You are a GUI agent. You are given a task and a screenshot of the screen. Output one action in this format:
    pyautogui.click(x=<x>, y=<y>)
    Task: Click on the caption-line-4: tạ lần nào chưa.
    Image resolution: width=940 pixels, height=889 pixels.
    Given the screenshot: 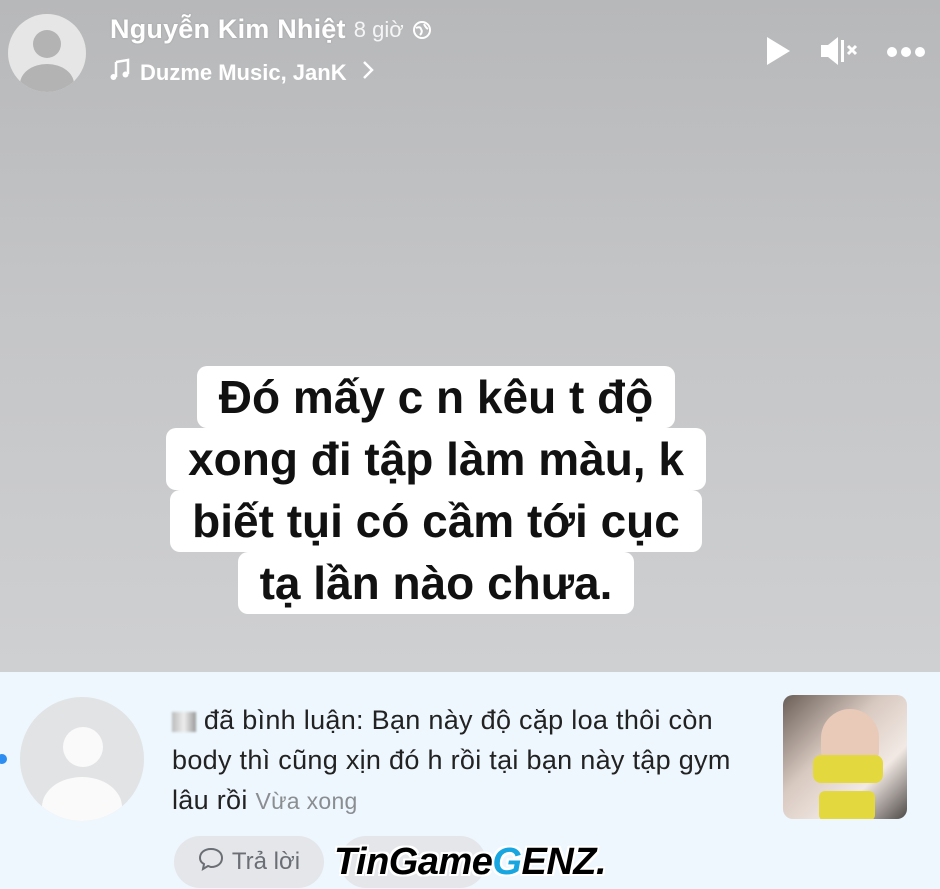 What is the action you would take?
    pyautogui.click(x=436, y=583)
    